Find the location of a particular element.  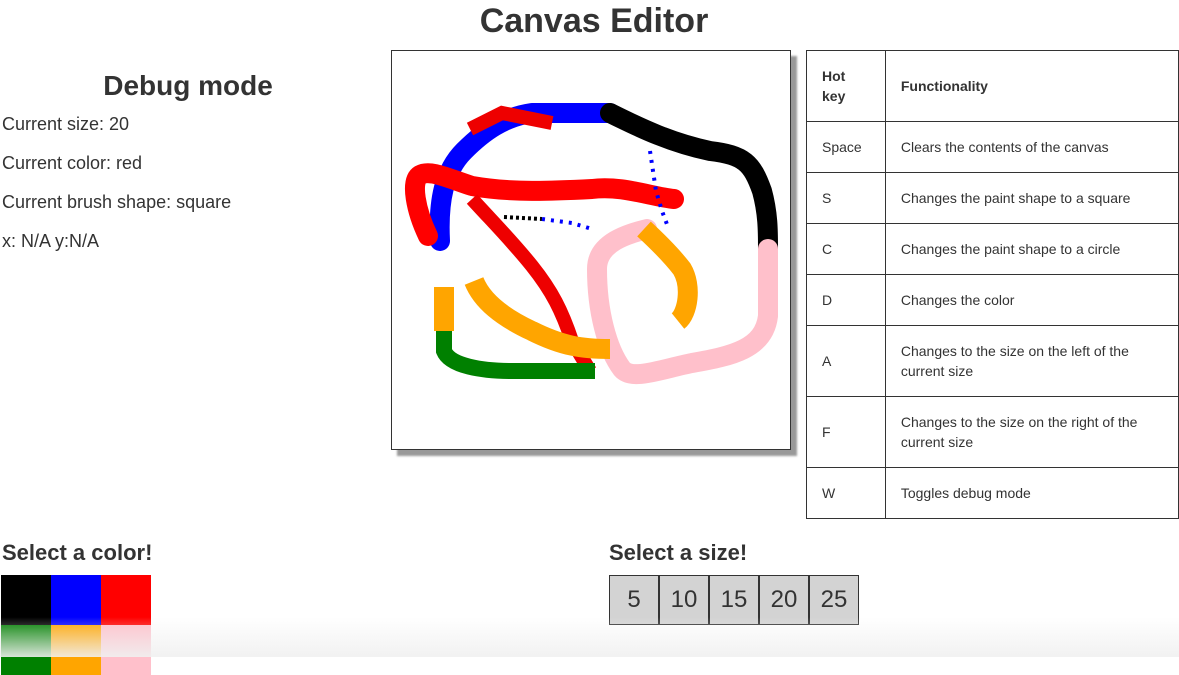

hotkey-functionality: Changes the paint shape to a circle is located at coordinates (1031, 249).